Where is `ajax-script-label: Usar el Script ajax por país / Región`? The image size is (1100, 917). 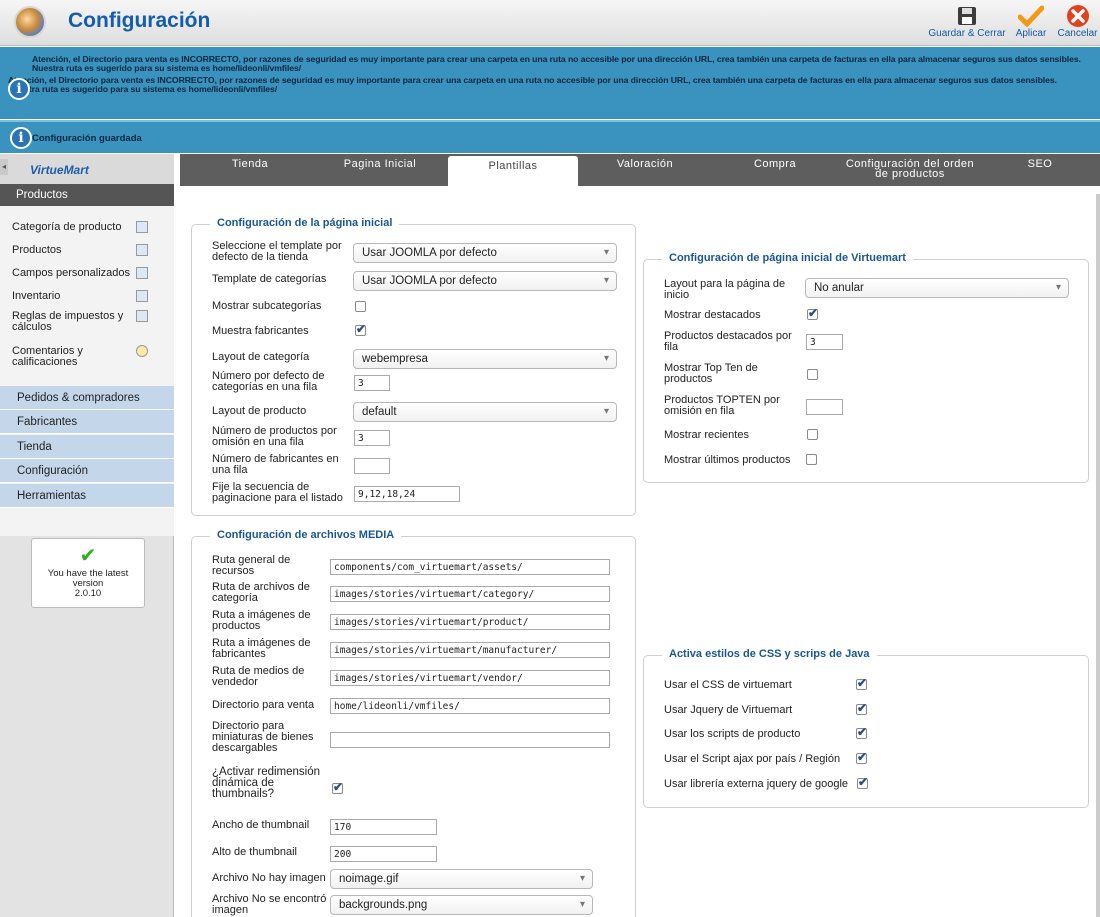
ajax-script-label: Usar el Script ajax por país / Región is located at coordinates (752, 759).